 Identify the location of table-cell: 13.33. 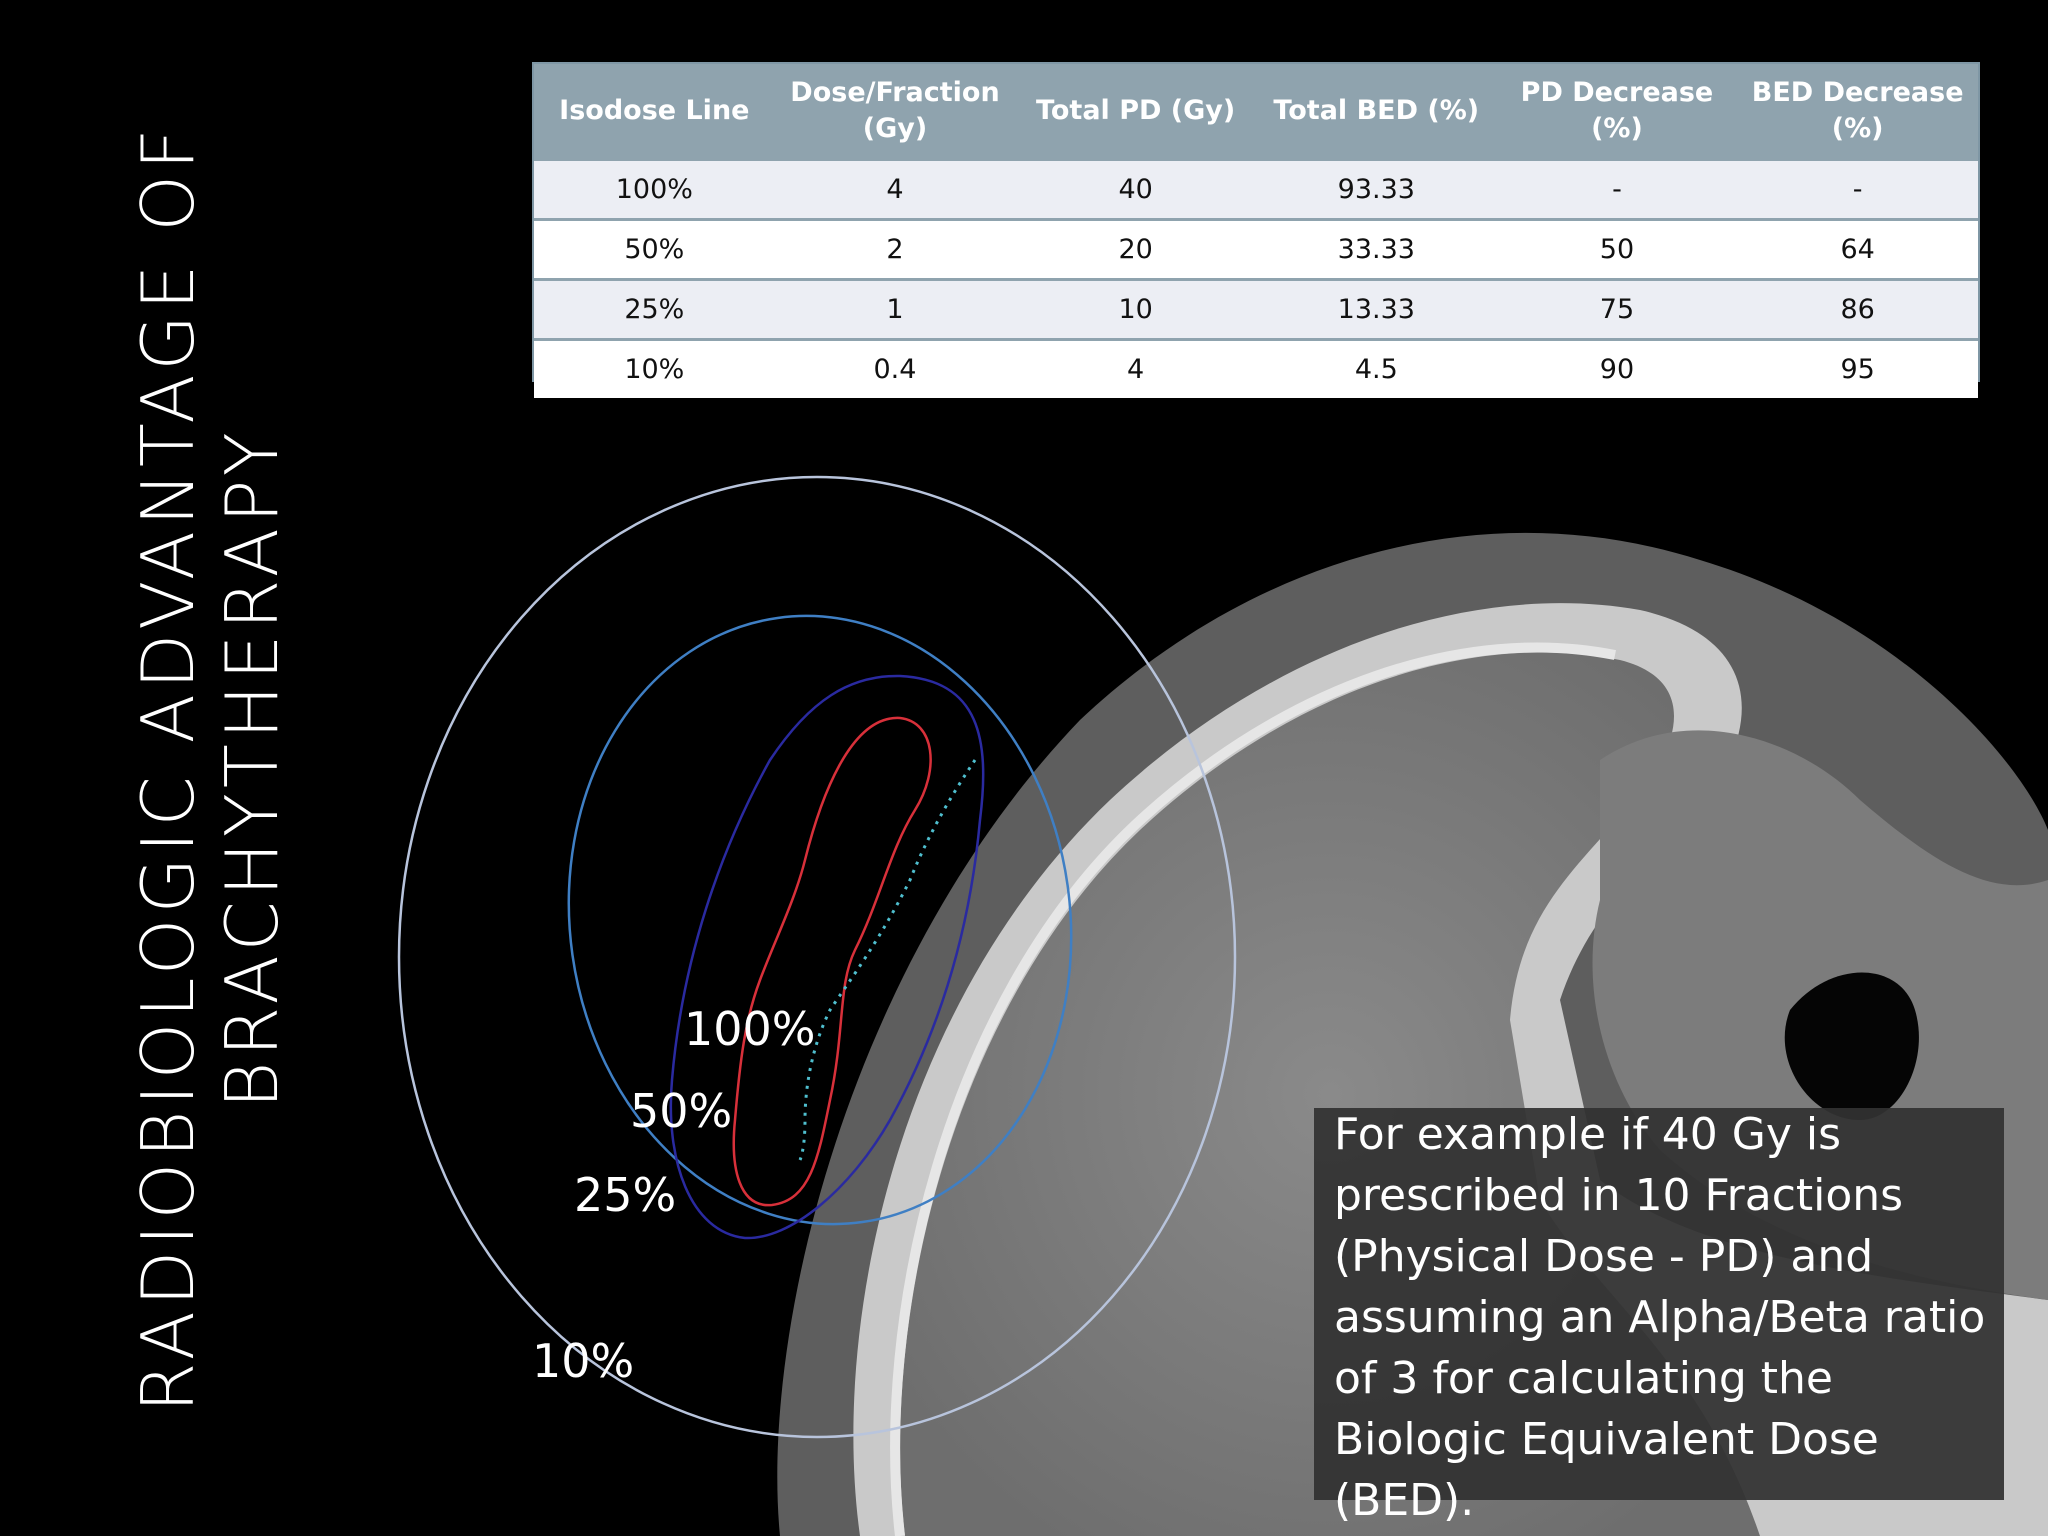
(1376, 309).